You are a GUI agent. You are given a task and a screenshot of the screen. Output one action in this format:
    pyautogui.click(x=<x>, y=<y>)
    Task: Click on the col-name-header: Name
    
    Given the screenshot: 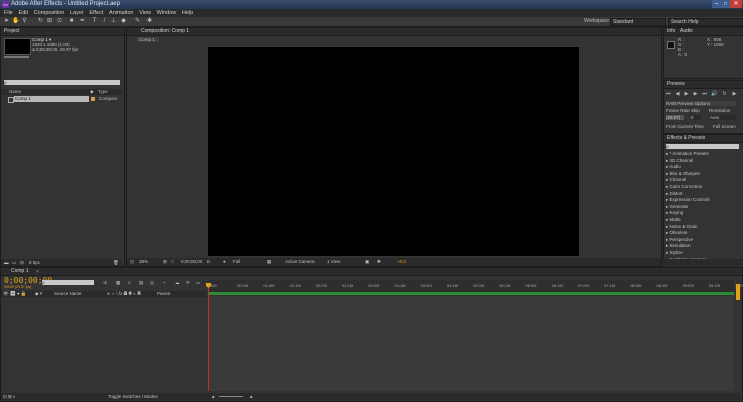 What is the action you would take?
    pyautogui.click(x=15, y=92)
    